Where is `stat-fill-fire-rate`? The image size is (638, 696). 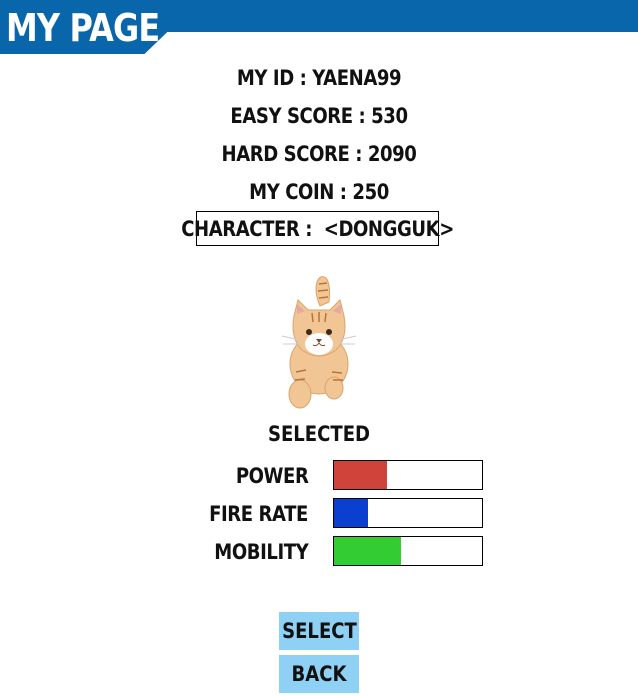
stat-fill-fire-rate is located at coordinates (351, 513).